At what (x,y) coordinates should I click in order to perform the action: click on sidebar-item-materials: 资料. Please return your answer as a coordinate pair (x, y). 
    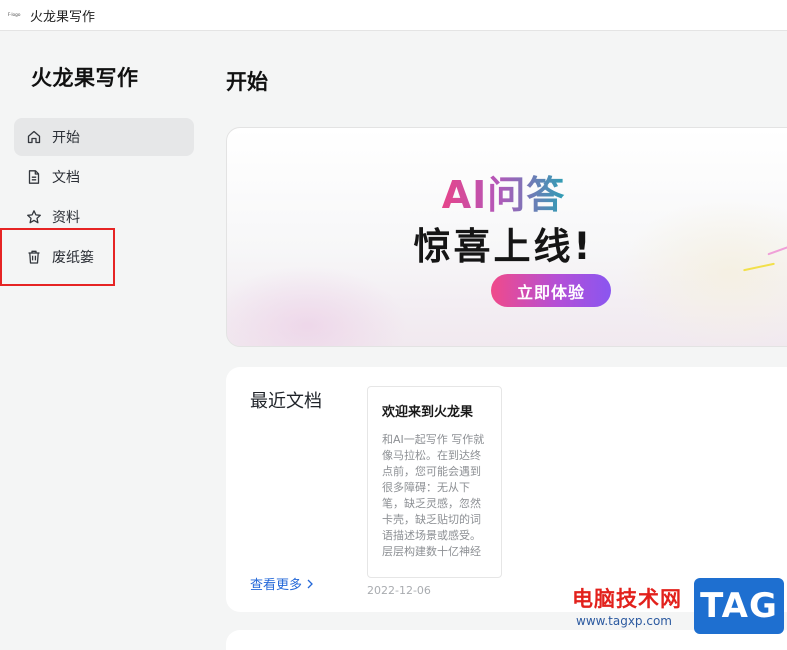
    Looking at the image, I should click on (104, 217).